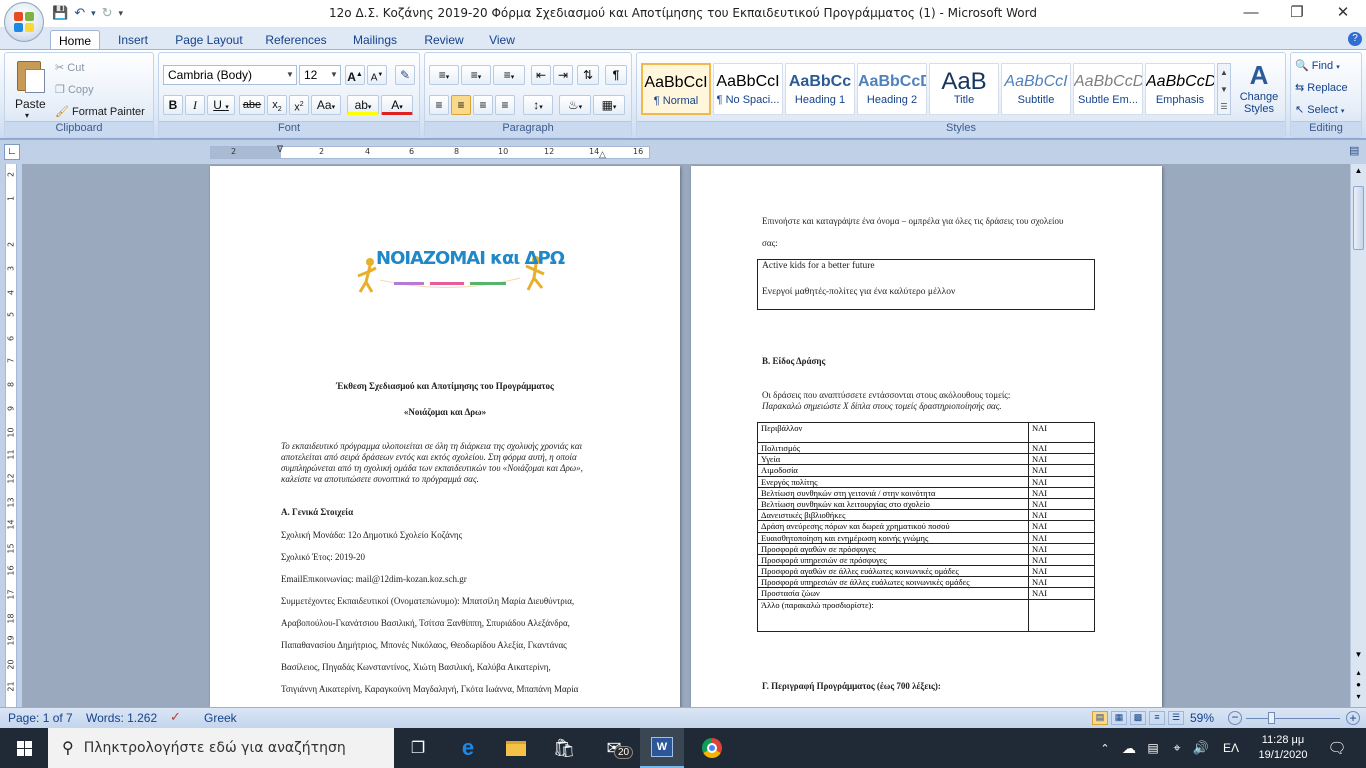 The height and width of the screenshot is (768, 1366). What do you see at coordinates (397, 105) in the screenshot?
I see `font-color-button: A▾` at bounding box center [397, 105].